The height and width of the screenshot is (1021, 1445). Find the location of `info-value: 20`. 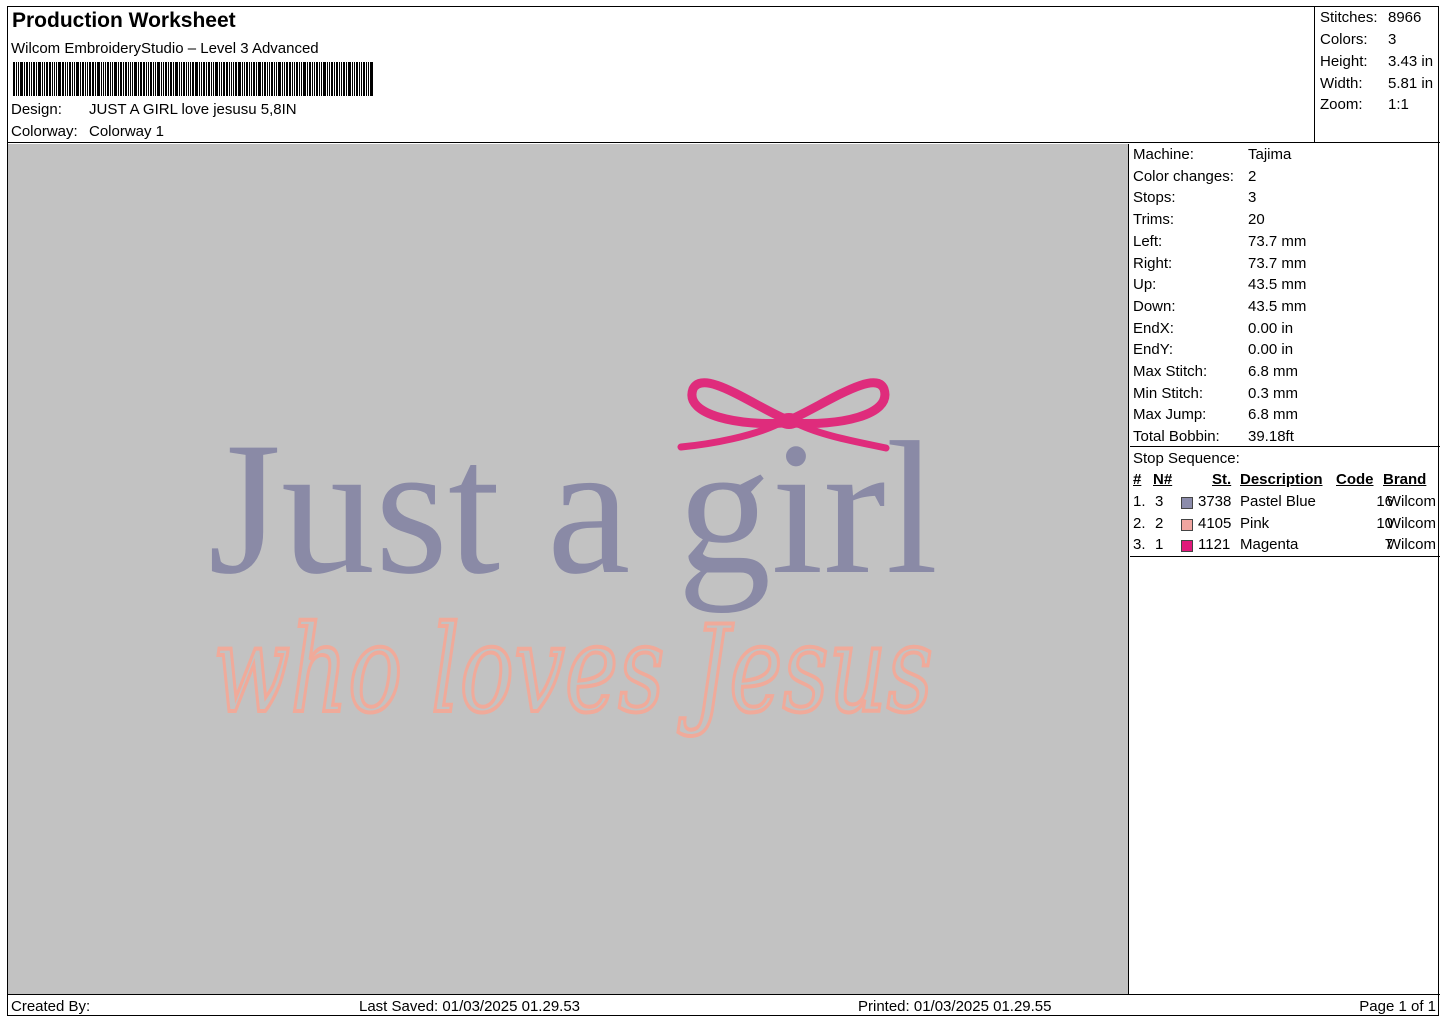

info-value: 20 is located at coordinates (1256, 220).